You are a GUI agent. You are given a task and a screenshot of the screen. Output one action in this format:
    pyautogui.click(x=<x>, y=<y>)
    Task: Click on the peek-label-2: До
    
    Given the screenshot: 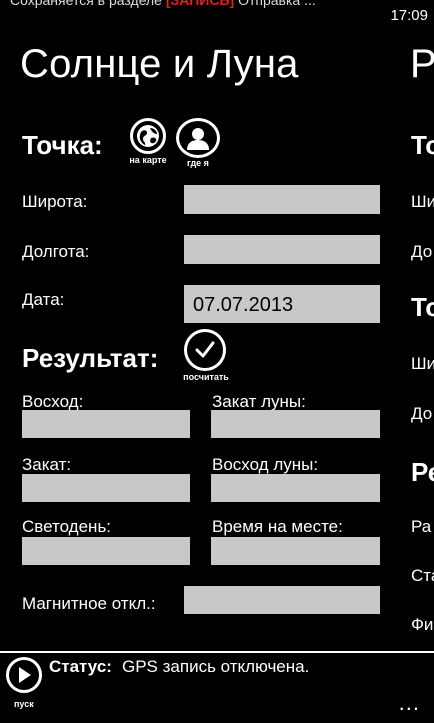 What is the action you would take?
    pyautogui.click(x=422, y=251)
    